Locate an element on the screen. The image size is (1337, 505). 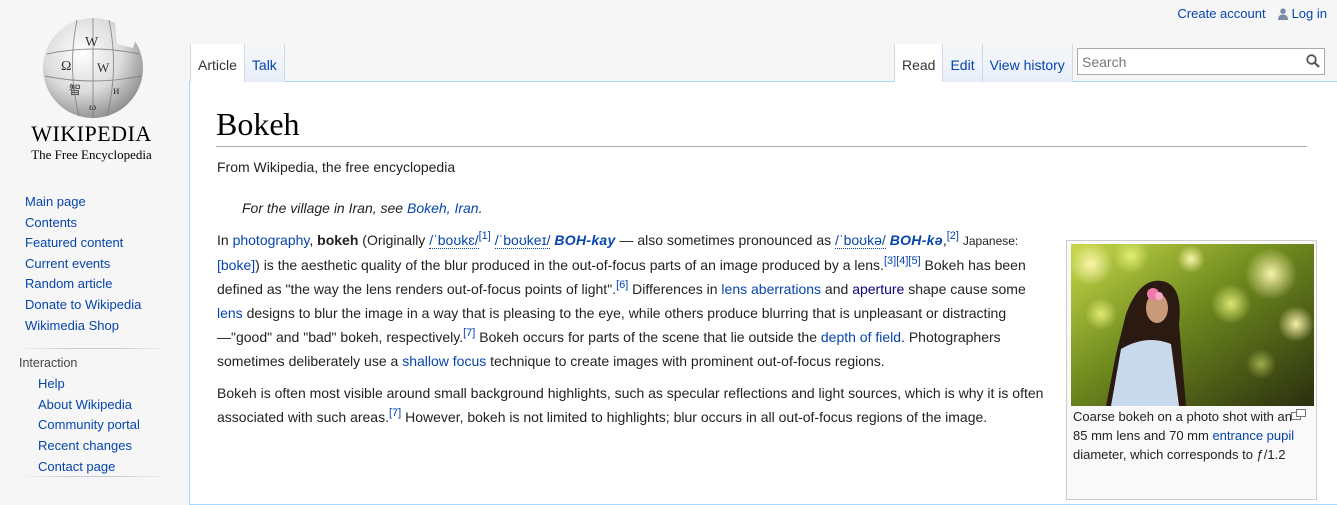
site-subtitle: From Wikipedia, the free encyclopedia is located at coordinates (336, 167).